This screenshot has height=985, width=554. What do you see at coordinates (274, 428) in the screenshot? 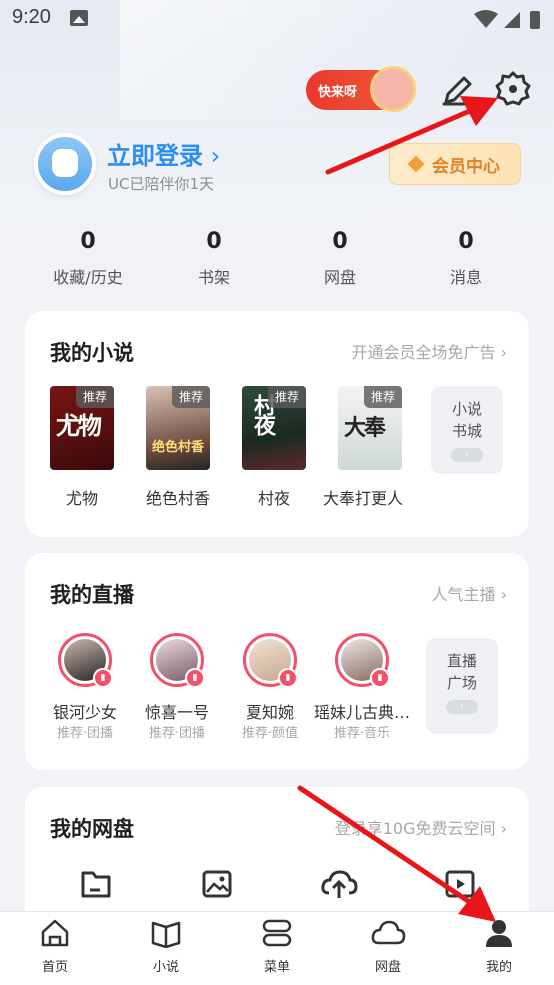
I see `book-cover: 村夜 推荐` at bounding box center [274, 428].